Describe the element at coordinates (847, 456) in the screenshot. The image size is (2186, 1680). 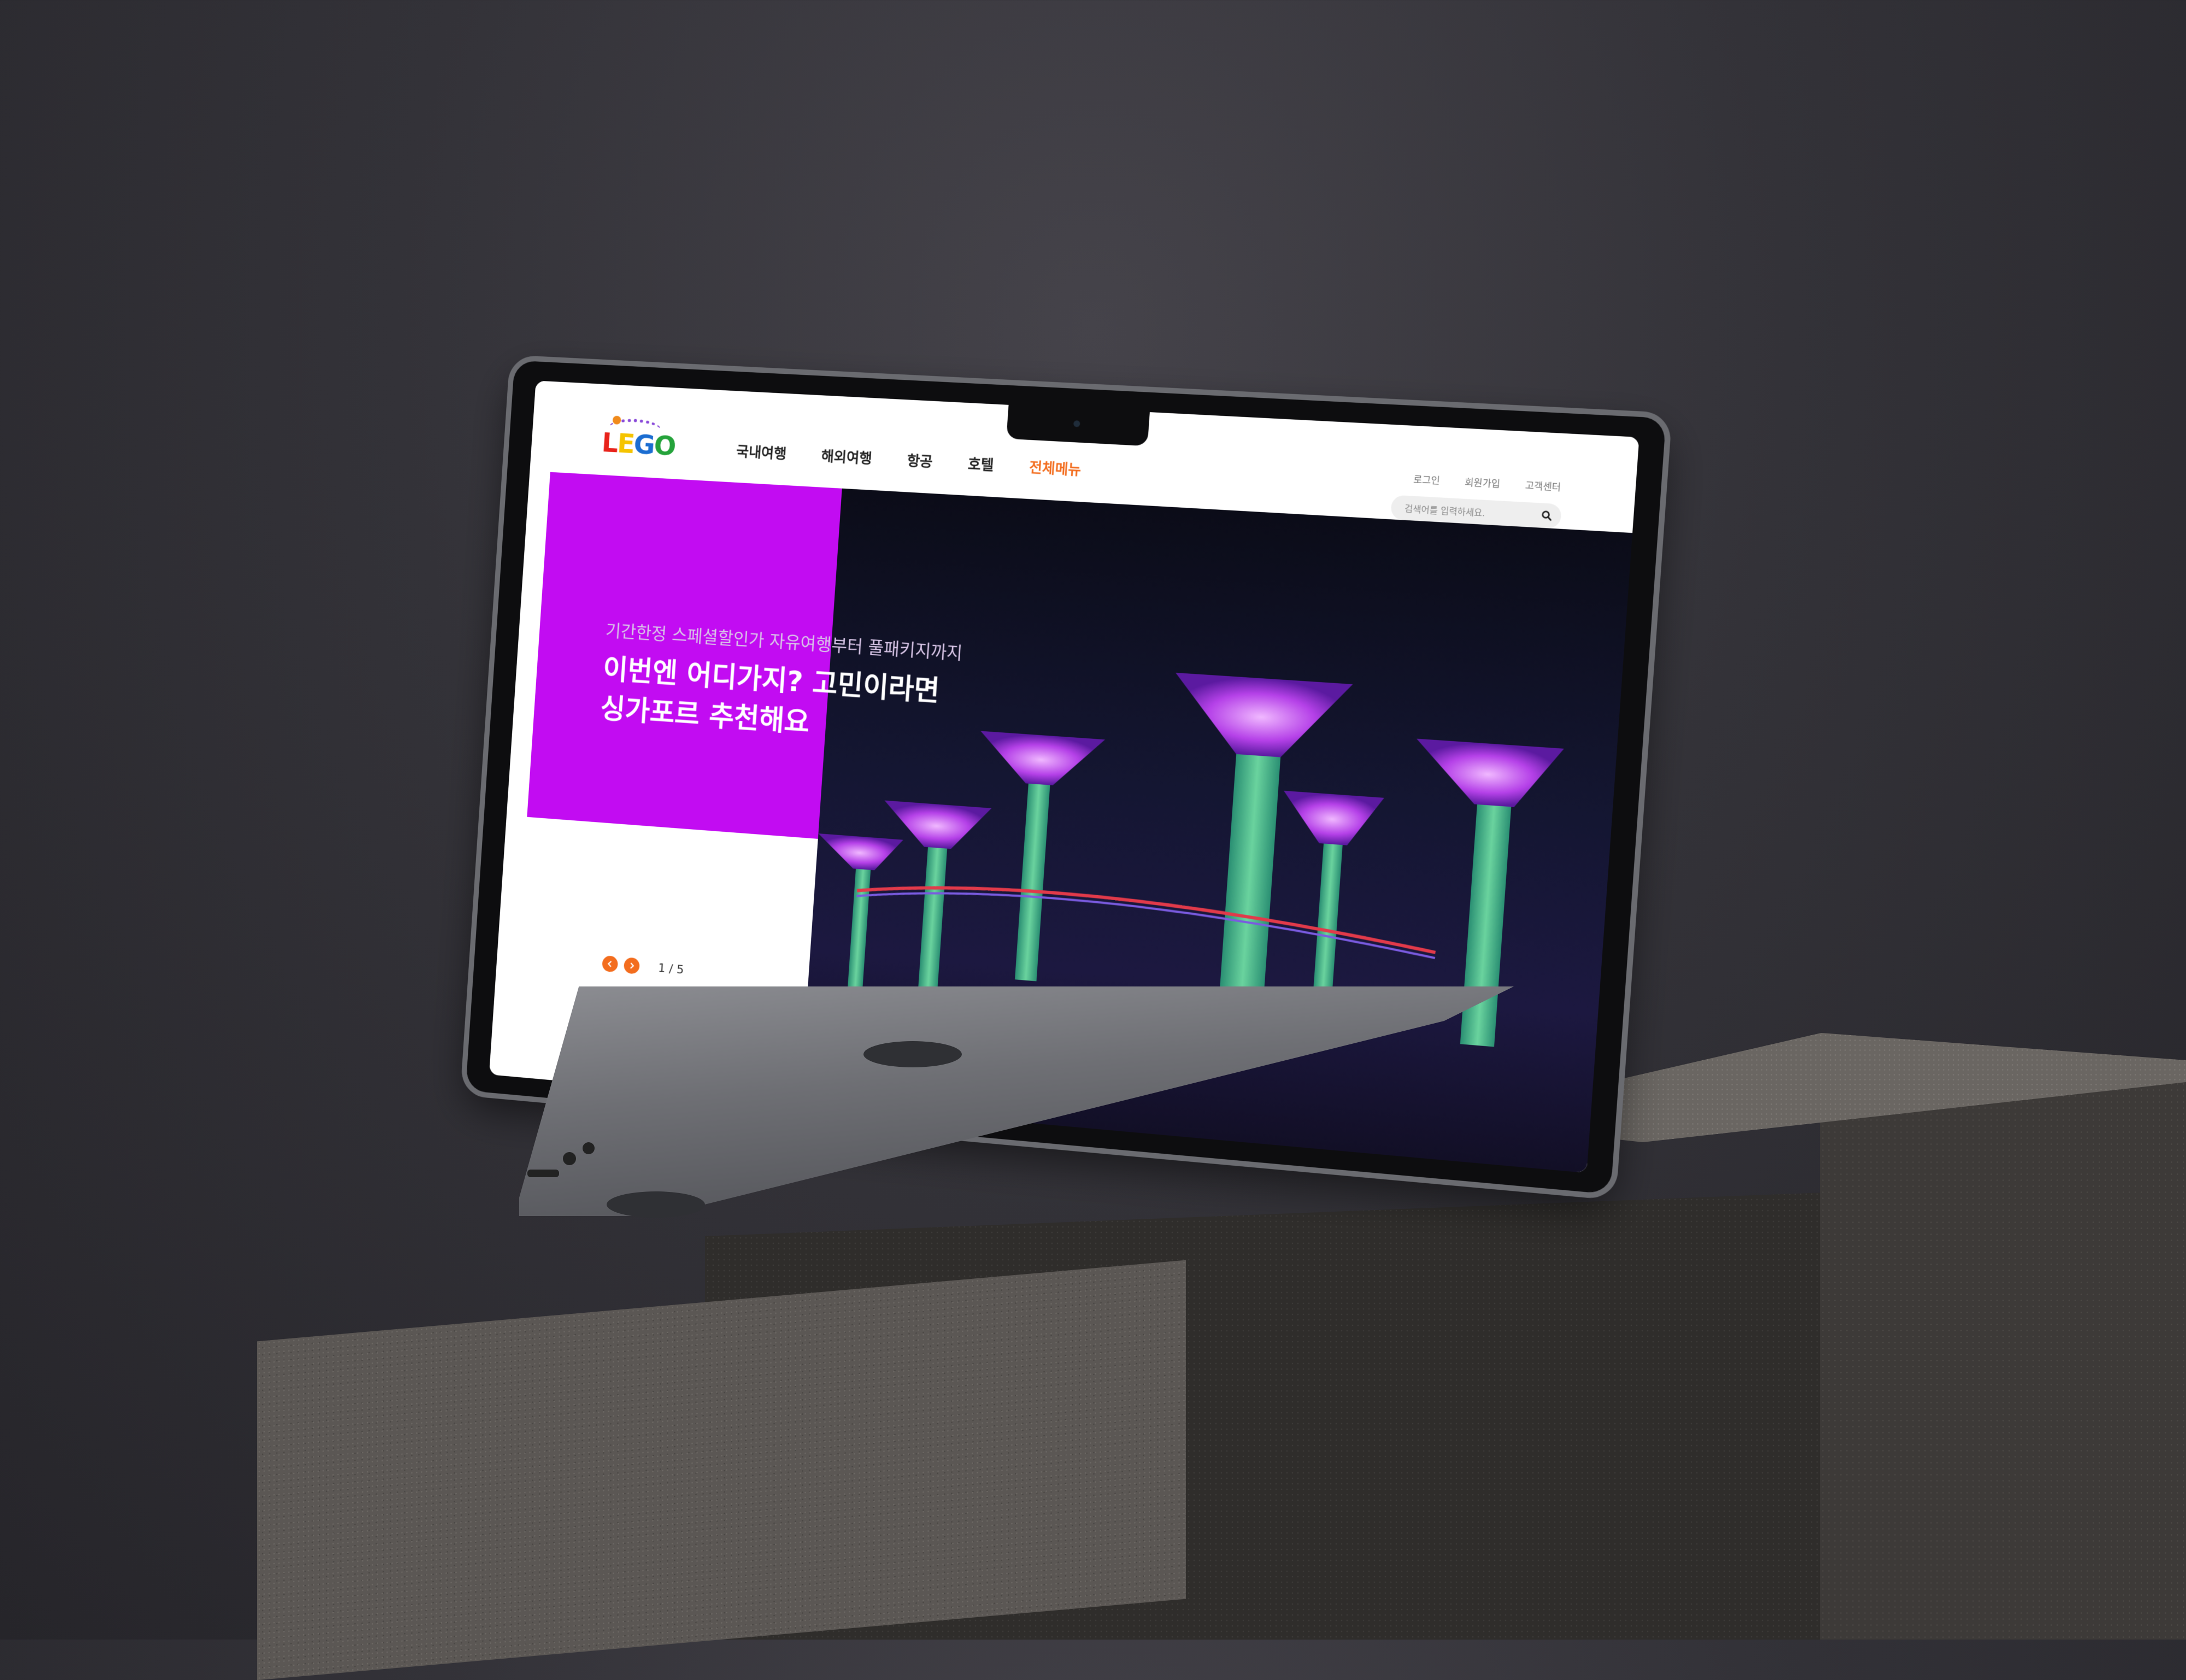
I see `nav-item-overseas-travel: 해외여행` at that location.